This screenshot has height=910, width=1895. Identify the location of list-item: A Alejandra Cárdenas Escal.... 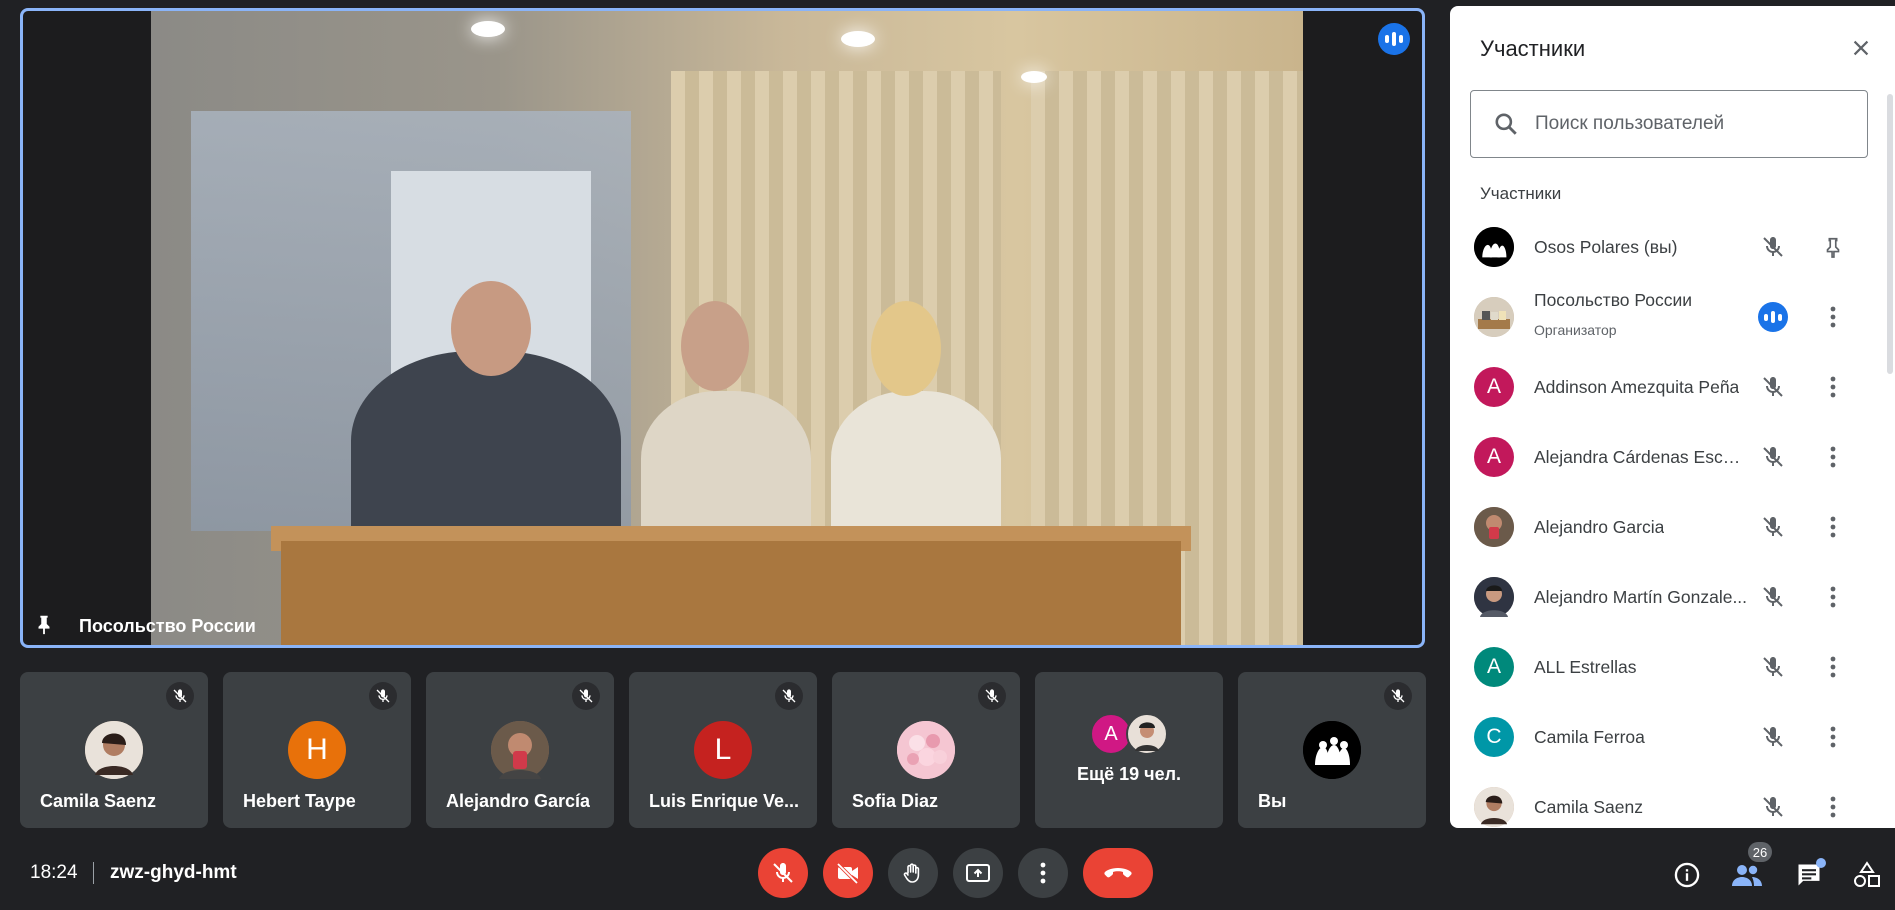
(1662, 457).